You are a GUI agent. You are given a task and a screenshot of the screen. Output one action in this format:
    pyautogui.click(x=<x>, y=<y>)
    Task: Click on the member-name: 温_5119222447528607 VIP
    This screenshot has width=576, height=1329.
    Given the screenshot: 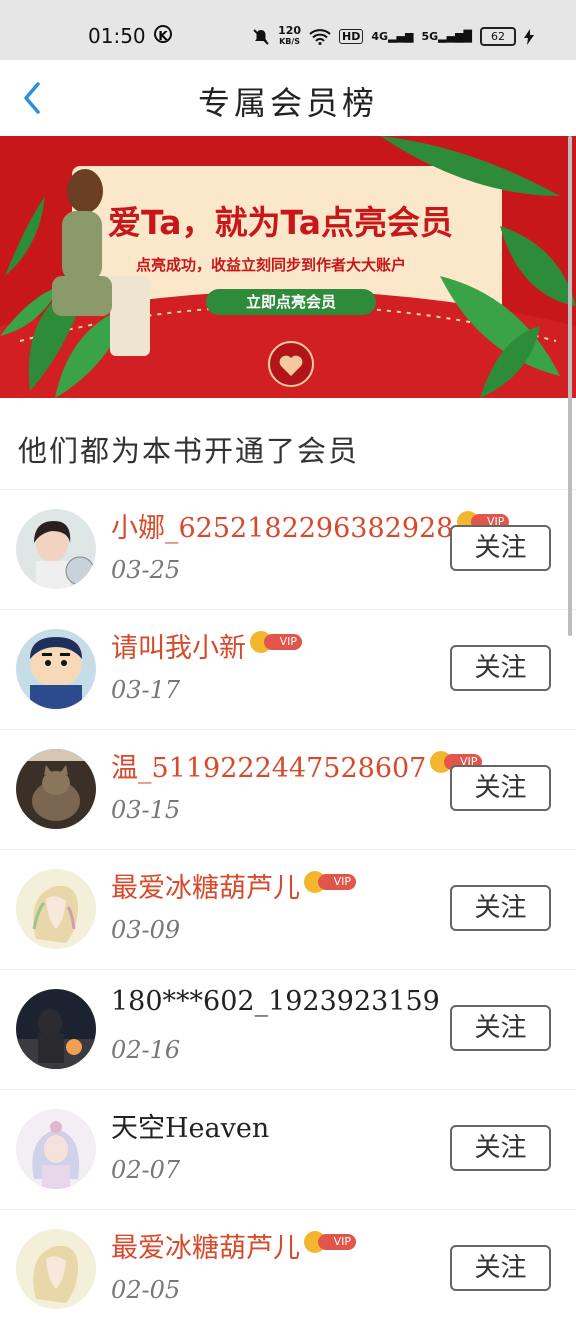 What is the action you would take?
    pyautogui.click(x=297, y=765)
    